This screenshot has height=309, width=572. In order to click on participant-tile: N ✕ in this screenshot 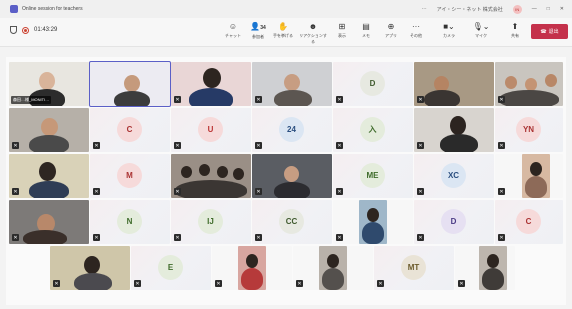, I will do `click(130, 222)`.